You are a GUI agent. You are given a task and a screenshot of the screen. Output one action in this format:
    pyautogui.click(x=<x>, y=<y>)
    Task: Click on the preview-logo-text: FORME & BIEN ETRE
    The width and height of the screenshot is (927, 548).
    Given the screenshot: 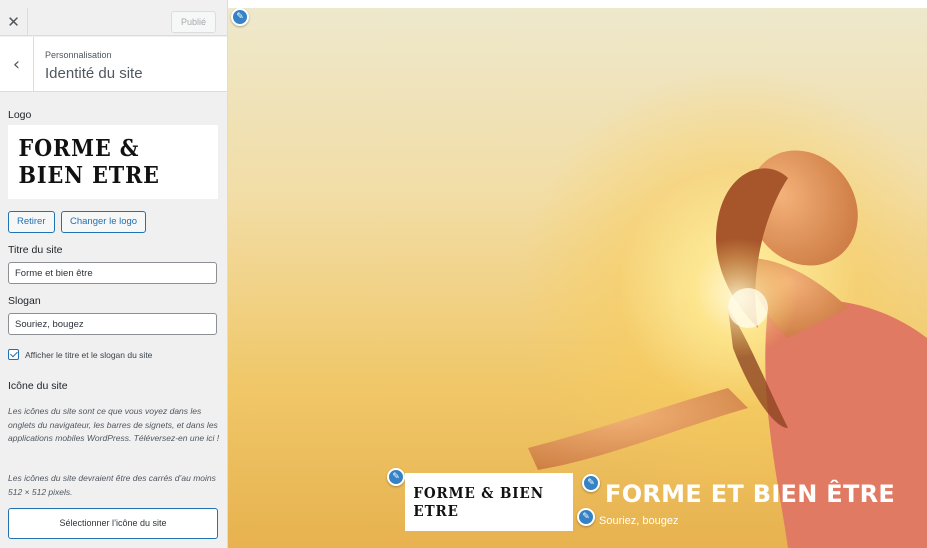 What is the action you would take?
    pyautogui.click(x=478, y=502)
    